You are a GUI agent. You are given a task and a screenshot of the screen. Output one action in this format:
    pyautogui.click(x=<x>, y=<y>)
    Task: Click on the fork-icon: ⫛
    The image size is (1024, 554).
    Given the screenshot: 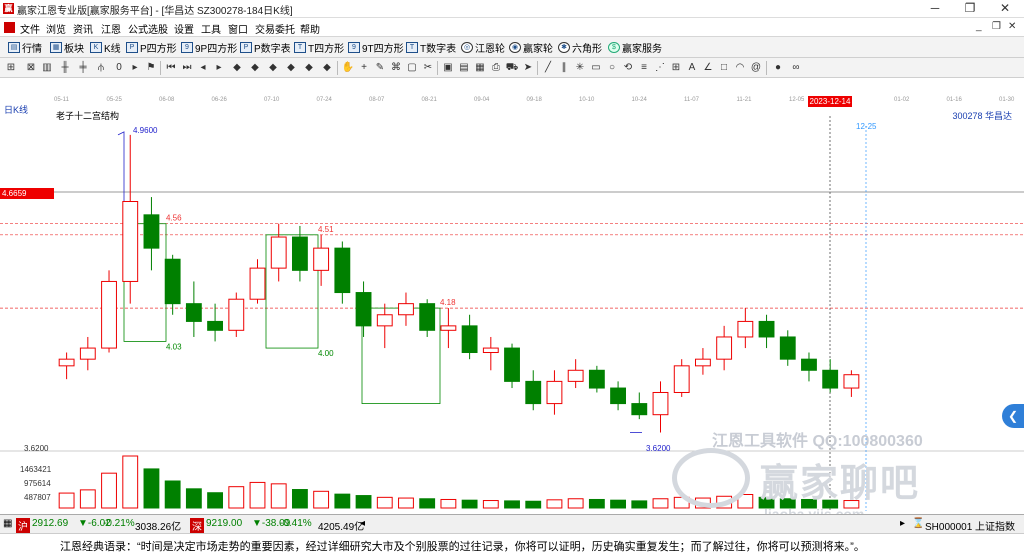 What is the action you would take?
    pyautogui.click(x=101, y=68)
    